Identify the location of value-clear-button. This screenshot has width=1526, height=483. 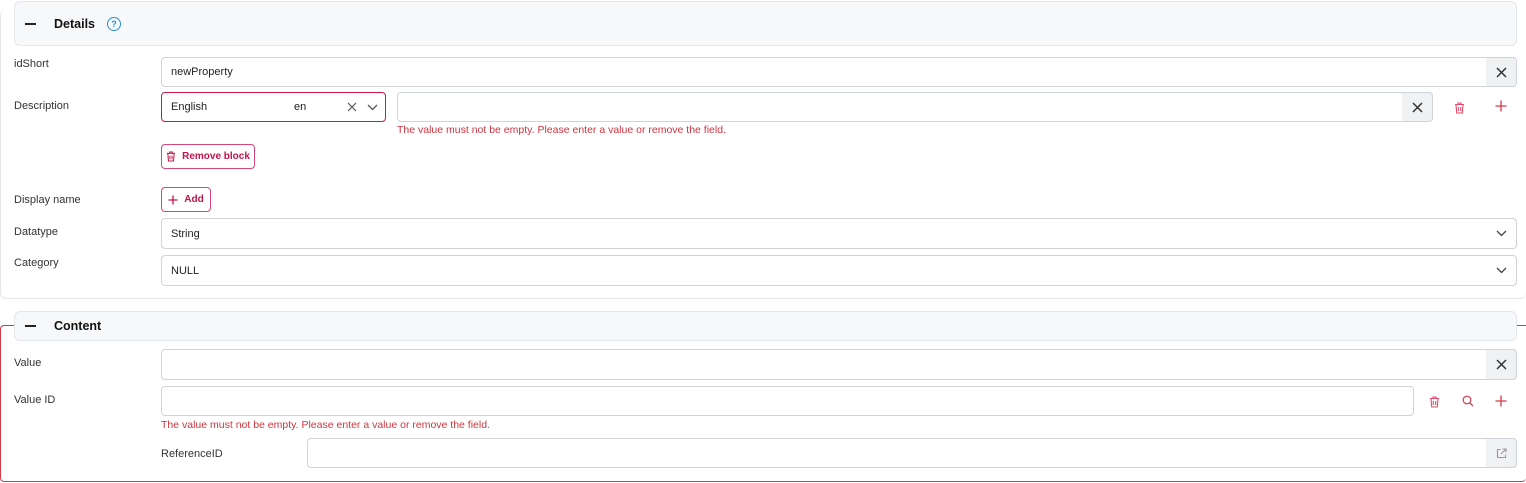
(1501, 364).